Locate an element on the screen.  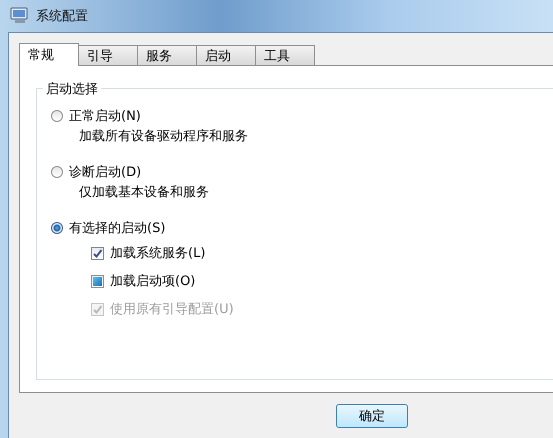
ok-button: 确定 is located at coordinates (372, 416).